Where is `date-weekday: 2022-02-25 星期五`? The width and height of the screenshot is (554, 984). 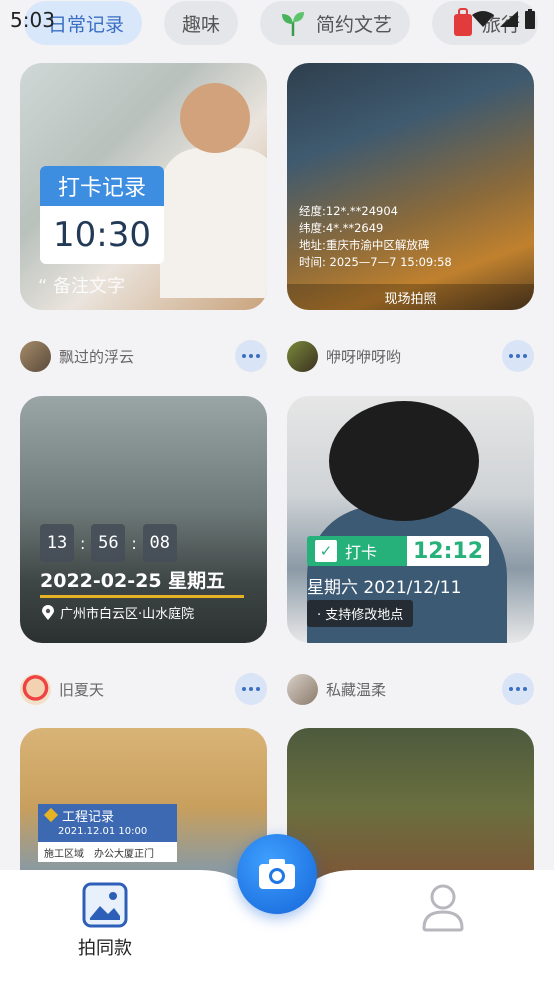
date-weekday: 2022-02-25 星期五 is located at coordinates (133, 581).